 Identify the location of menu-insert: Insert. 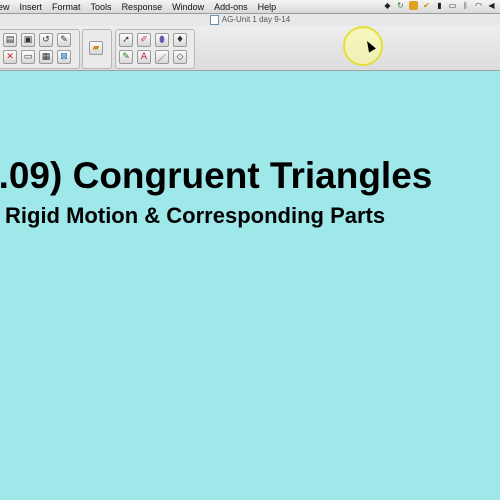
(31, 7).